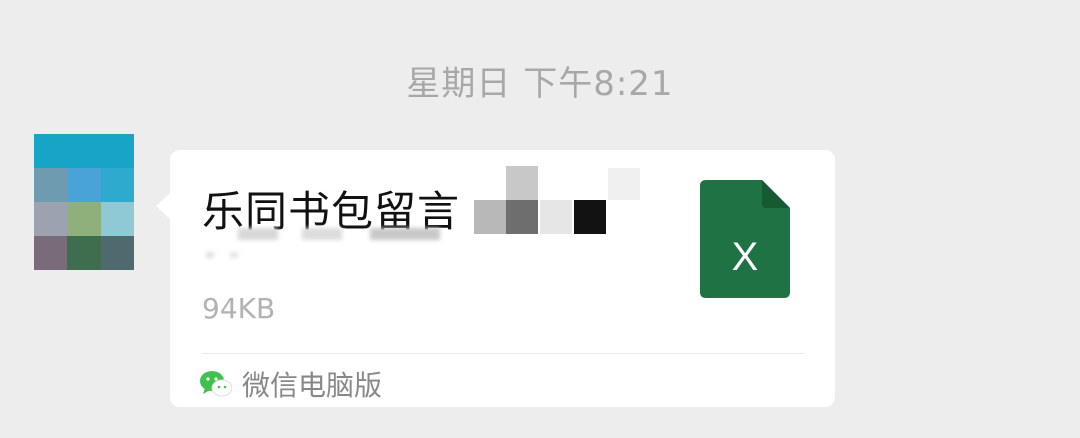 The height and width of the screenshot is (438, 1080). Describe the element at coordinates (503, 353) in the screenshot. I see `card-divider` at that location.